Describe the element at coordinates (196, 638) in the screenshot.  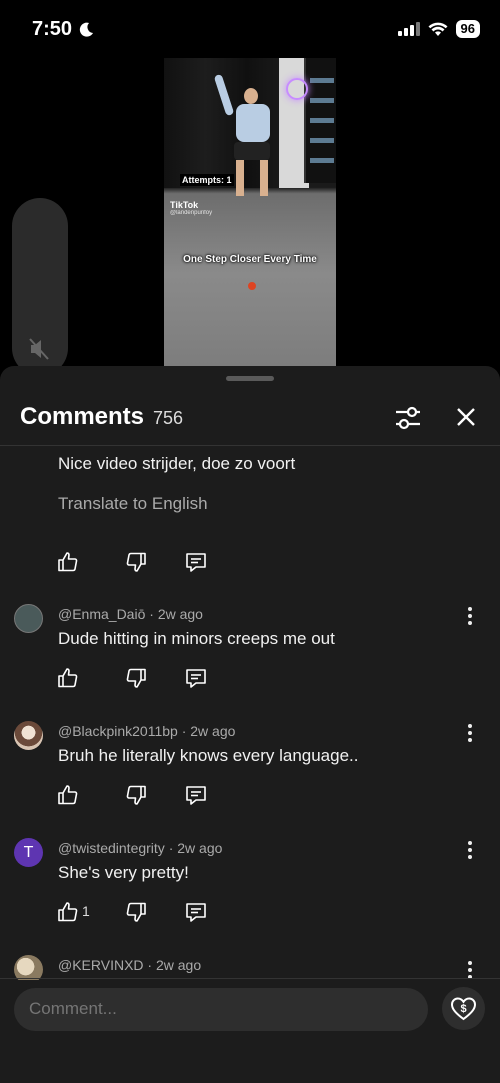
I see `comment-text: Dude hitting in minors creeps me out` at that location.